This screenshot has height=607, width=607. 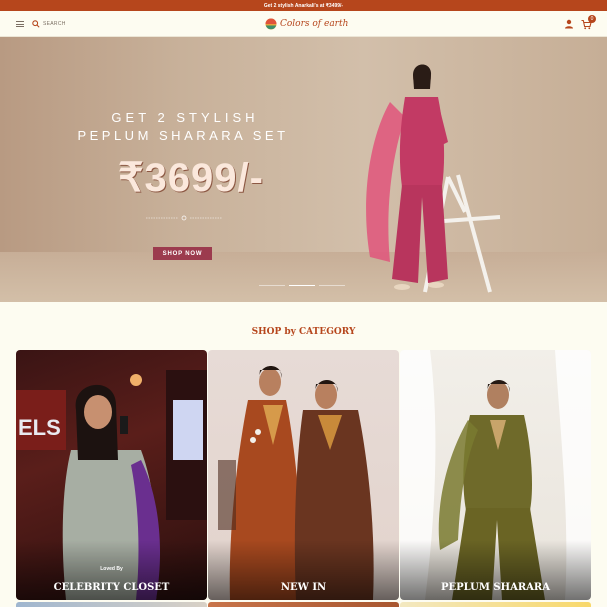 I want to click on hamburger-menu-icon, so click(x=20, y=24).